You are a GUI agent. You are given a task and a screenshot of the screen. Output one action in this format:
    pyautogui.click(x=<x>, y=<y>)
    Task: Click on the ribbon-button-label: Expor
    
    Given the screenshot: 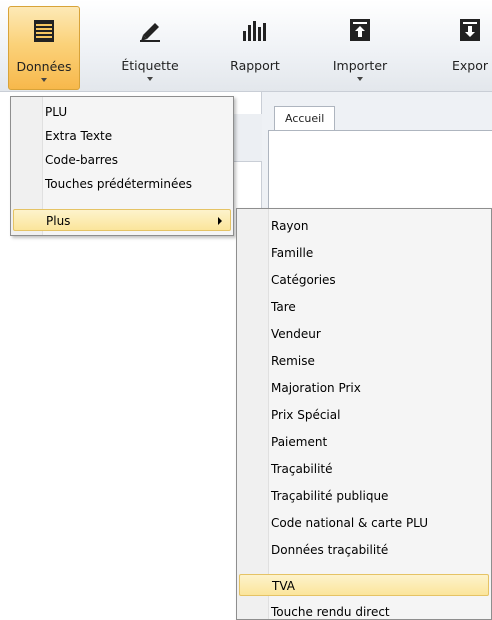 What is the action you would take?
    pyautogui.click(x=470, y=65)
    